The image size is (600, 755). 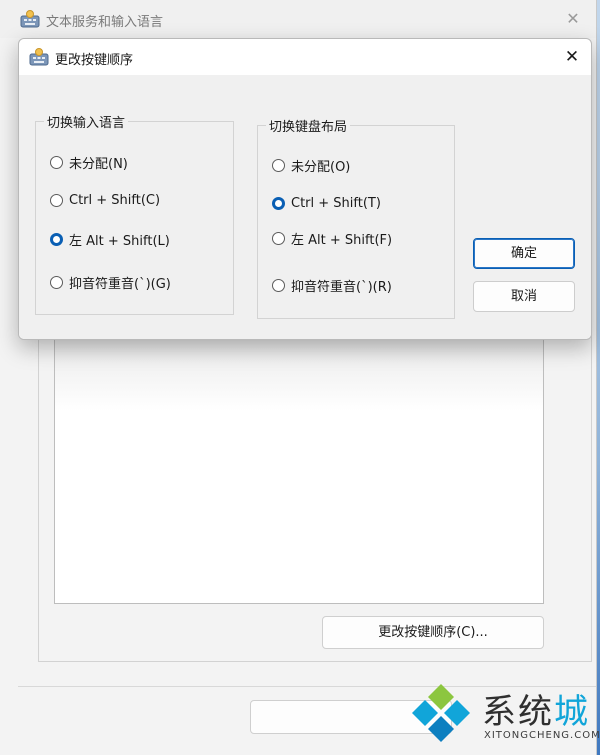 I want to click on watermark-brand: 系统城, so click(x=536, y=708).